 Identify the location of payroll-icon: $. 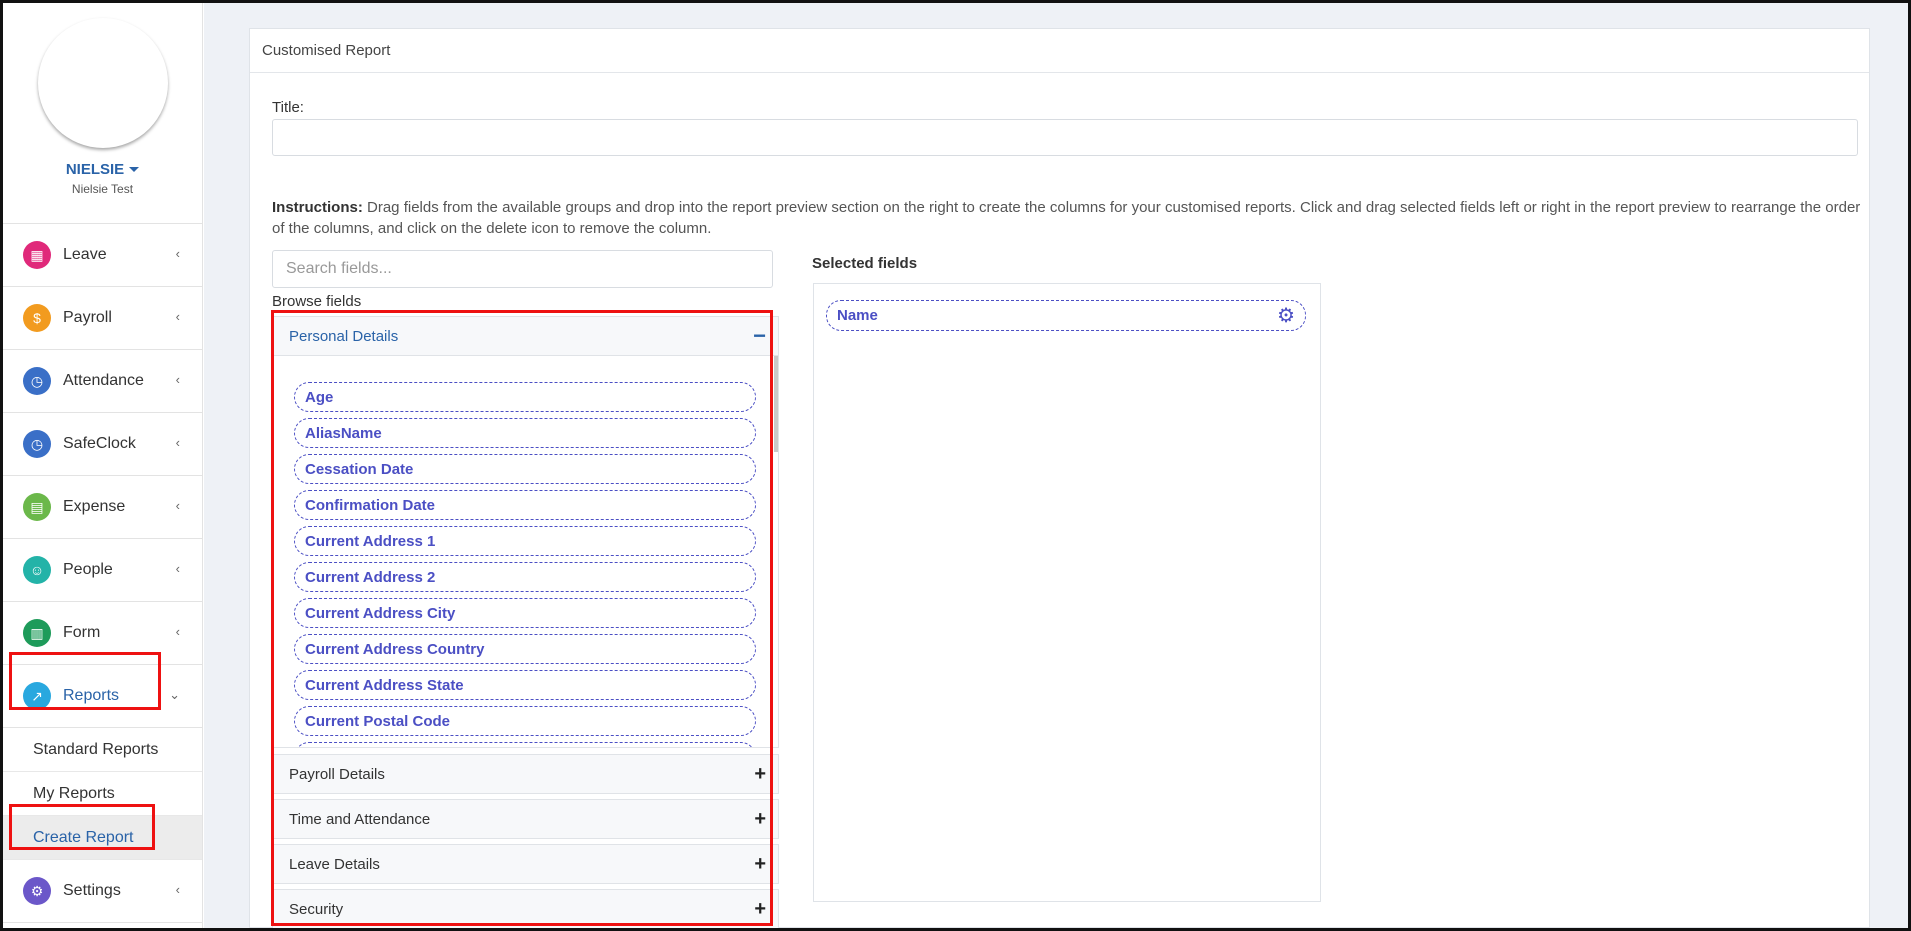
(37, 318).